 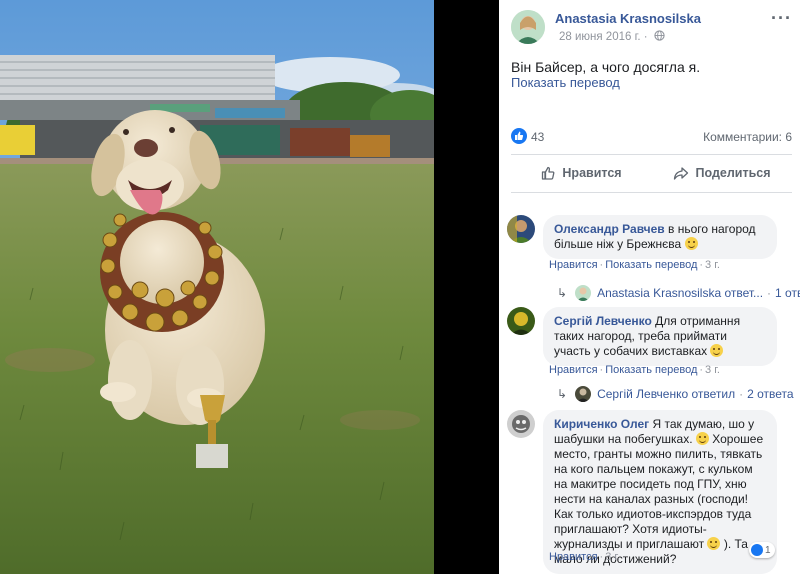 What do you see at coordinates (628, 18) in the screenshot?
I see `author-name: Anastasia Krasnosilska` at bounding box center [628, 18].